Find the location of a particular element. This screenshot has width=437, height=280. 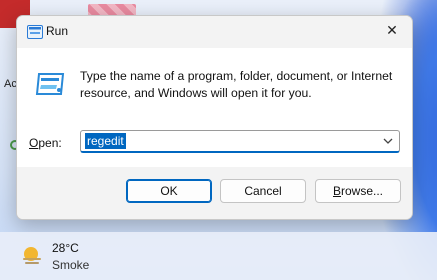

weather-condition: Smoke is located at coordinates (70, 265).